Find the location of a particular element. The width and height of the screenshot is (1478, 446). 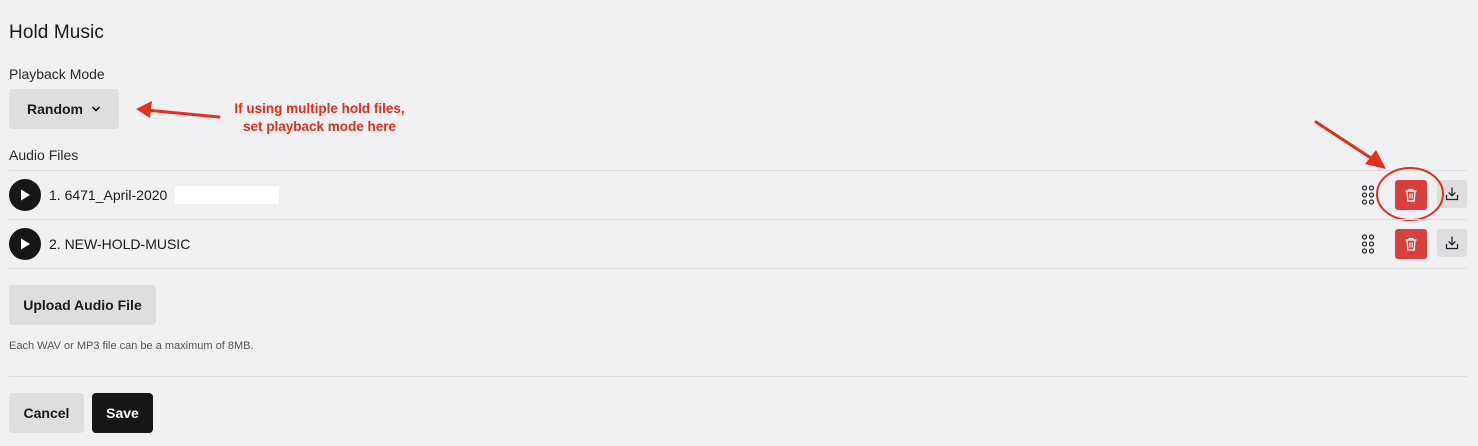

page-title: Hold Music is located at coordinates (56, 32).